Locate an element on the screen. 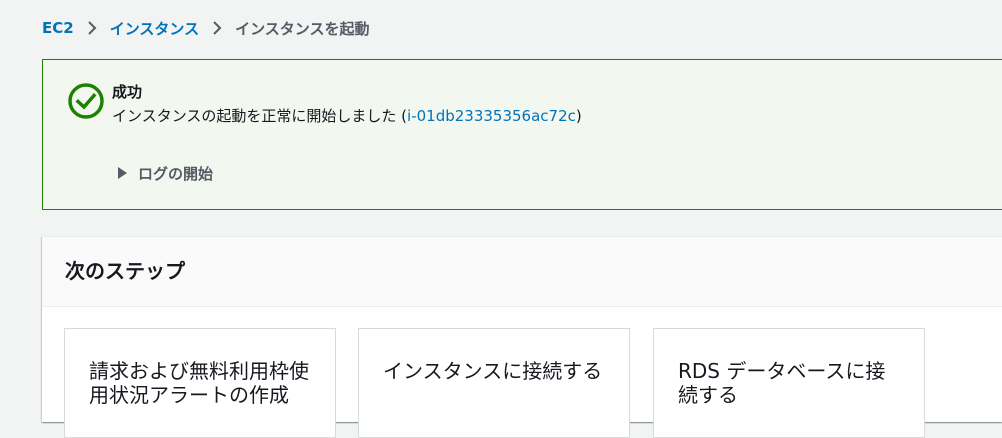 Image resolution: width=1002 pixels, height=438 pixels. next-steps-title: 次のステップ is located at coordinates (125, 271).